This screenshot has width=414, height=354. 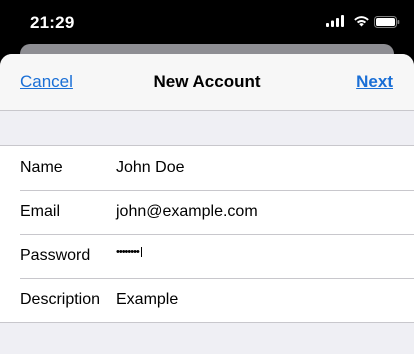 I want to click on name-field: John Doe, so click(x=150, y=168).